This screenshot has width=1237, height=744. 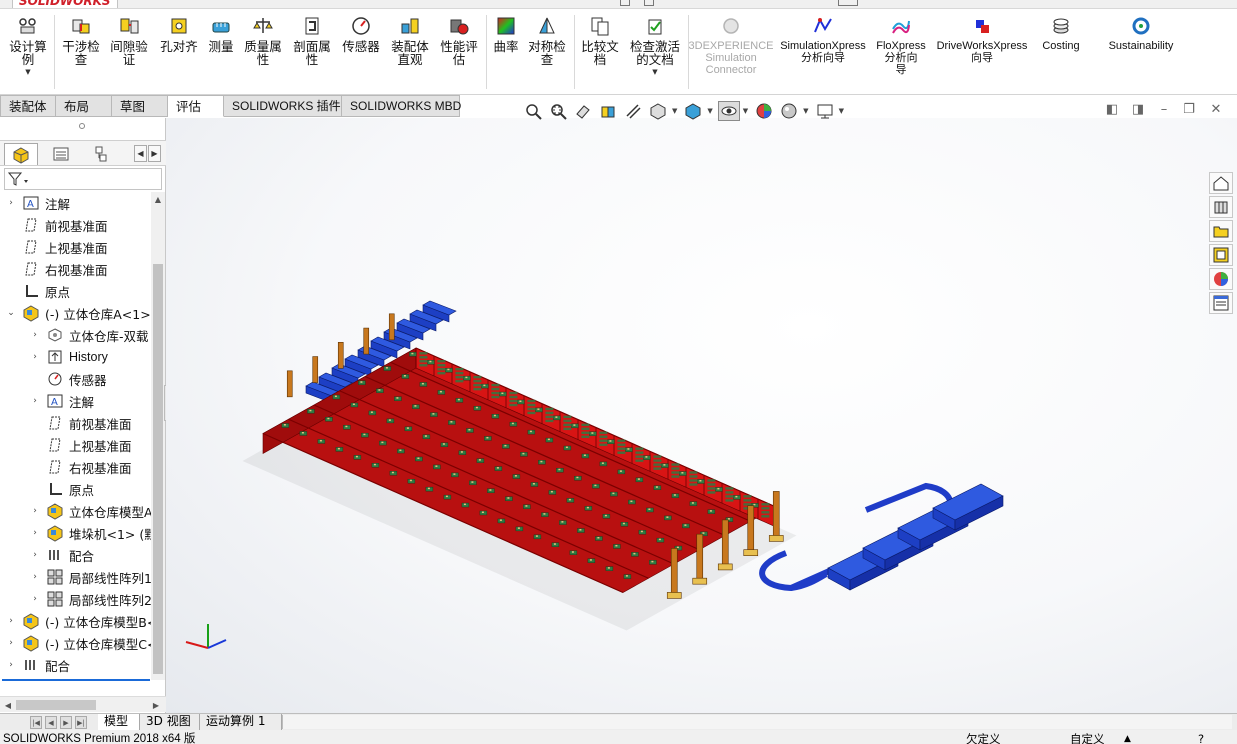 I want to click on appearances-scenes-icon, so click(x=1221, y=279).